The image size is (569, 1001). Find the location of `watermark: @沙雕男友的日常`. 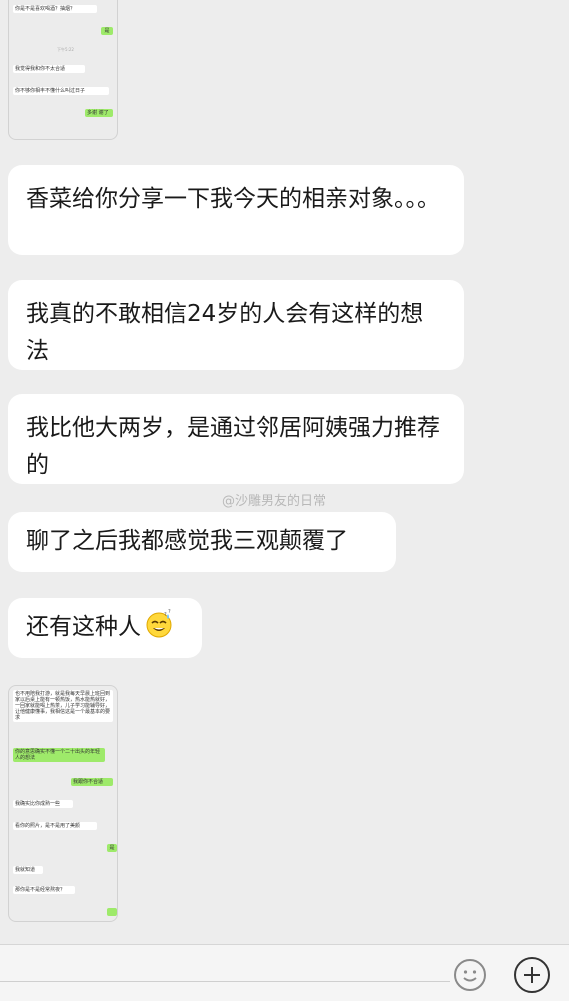

watermark: @沙雕男友的日常 is located at coordinates (274, 501).